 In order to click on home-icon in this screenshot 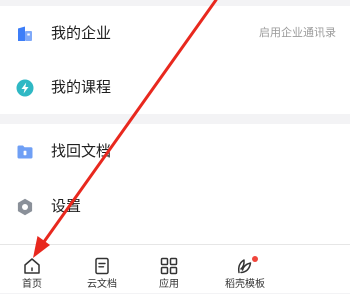, I will do `click(32, 266)`.